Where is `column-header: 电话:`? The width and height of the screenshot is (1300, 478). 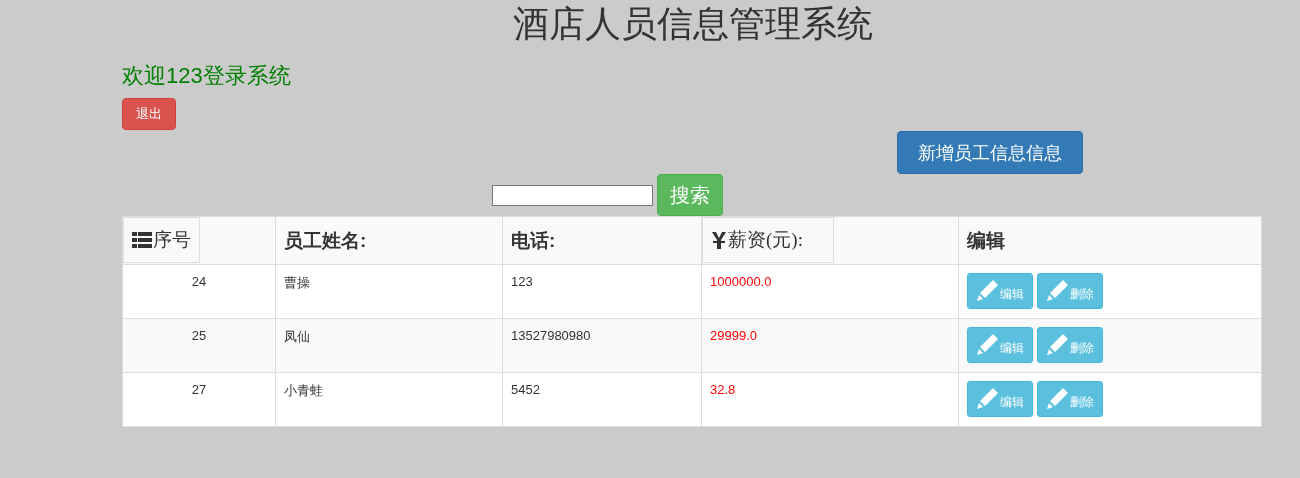 column-header: 电话: is located at coordinates (533, 240).